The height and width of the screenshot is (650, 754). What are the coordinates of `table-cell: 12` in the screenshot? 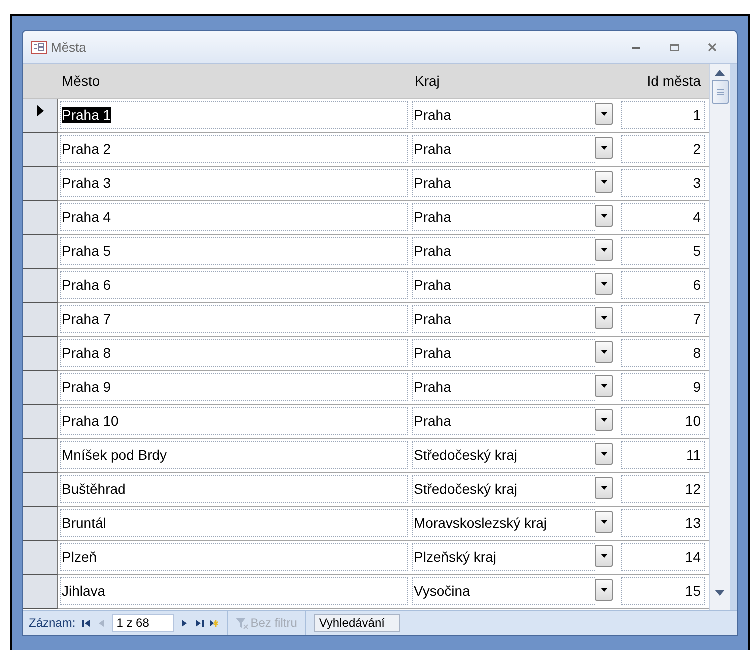 It's located at (663, 489).